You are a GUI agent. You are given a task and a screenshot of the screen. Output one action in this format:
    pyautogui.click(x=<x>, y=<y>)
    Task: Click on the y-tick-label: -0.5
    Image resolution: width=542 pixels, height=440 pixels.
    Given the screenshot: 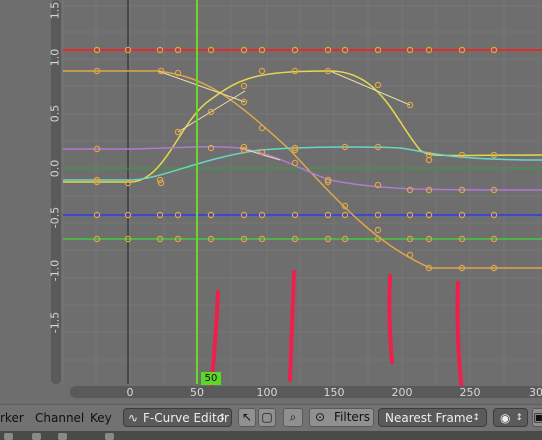 What is the action you would take?
    pyautogui.click(x=55, y=217)
    